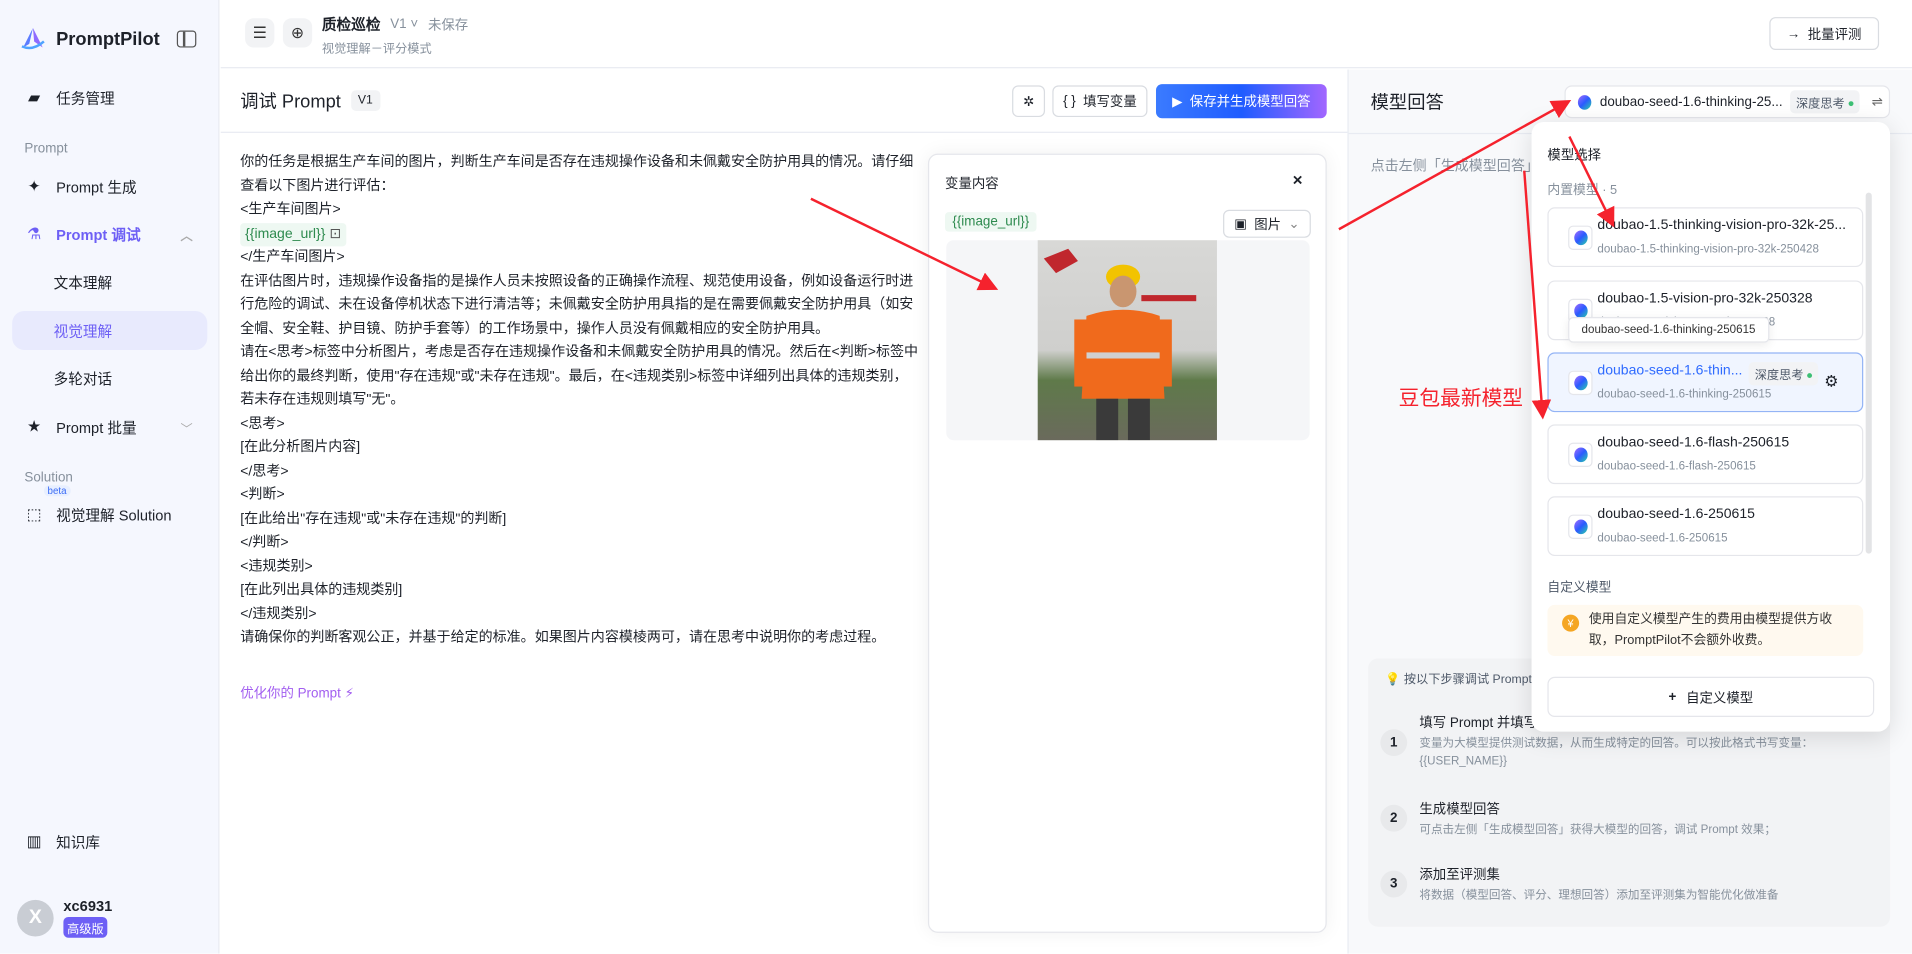 Image resolution: width=1912 pixels, height=954 pixels. I want to click on variable-type-select: ▣ 图片 ⌄, so click(1267, 223).